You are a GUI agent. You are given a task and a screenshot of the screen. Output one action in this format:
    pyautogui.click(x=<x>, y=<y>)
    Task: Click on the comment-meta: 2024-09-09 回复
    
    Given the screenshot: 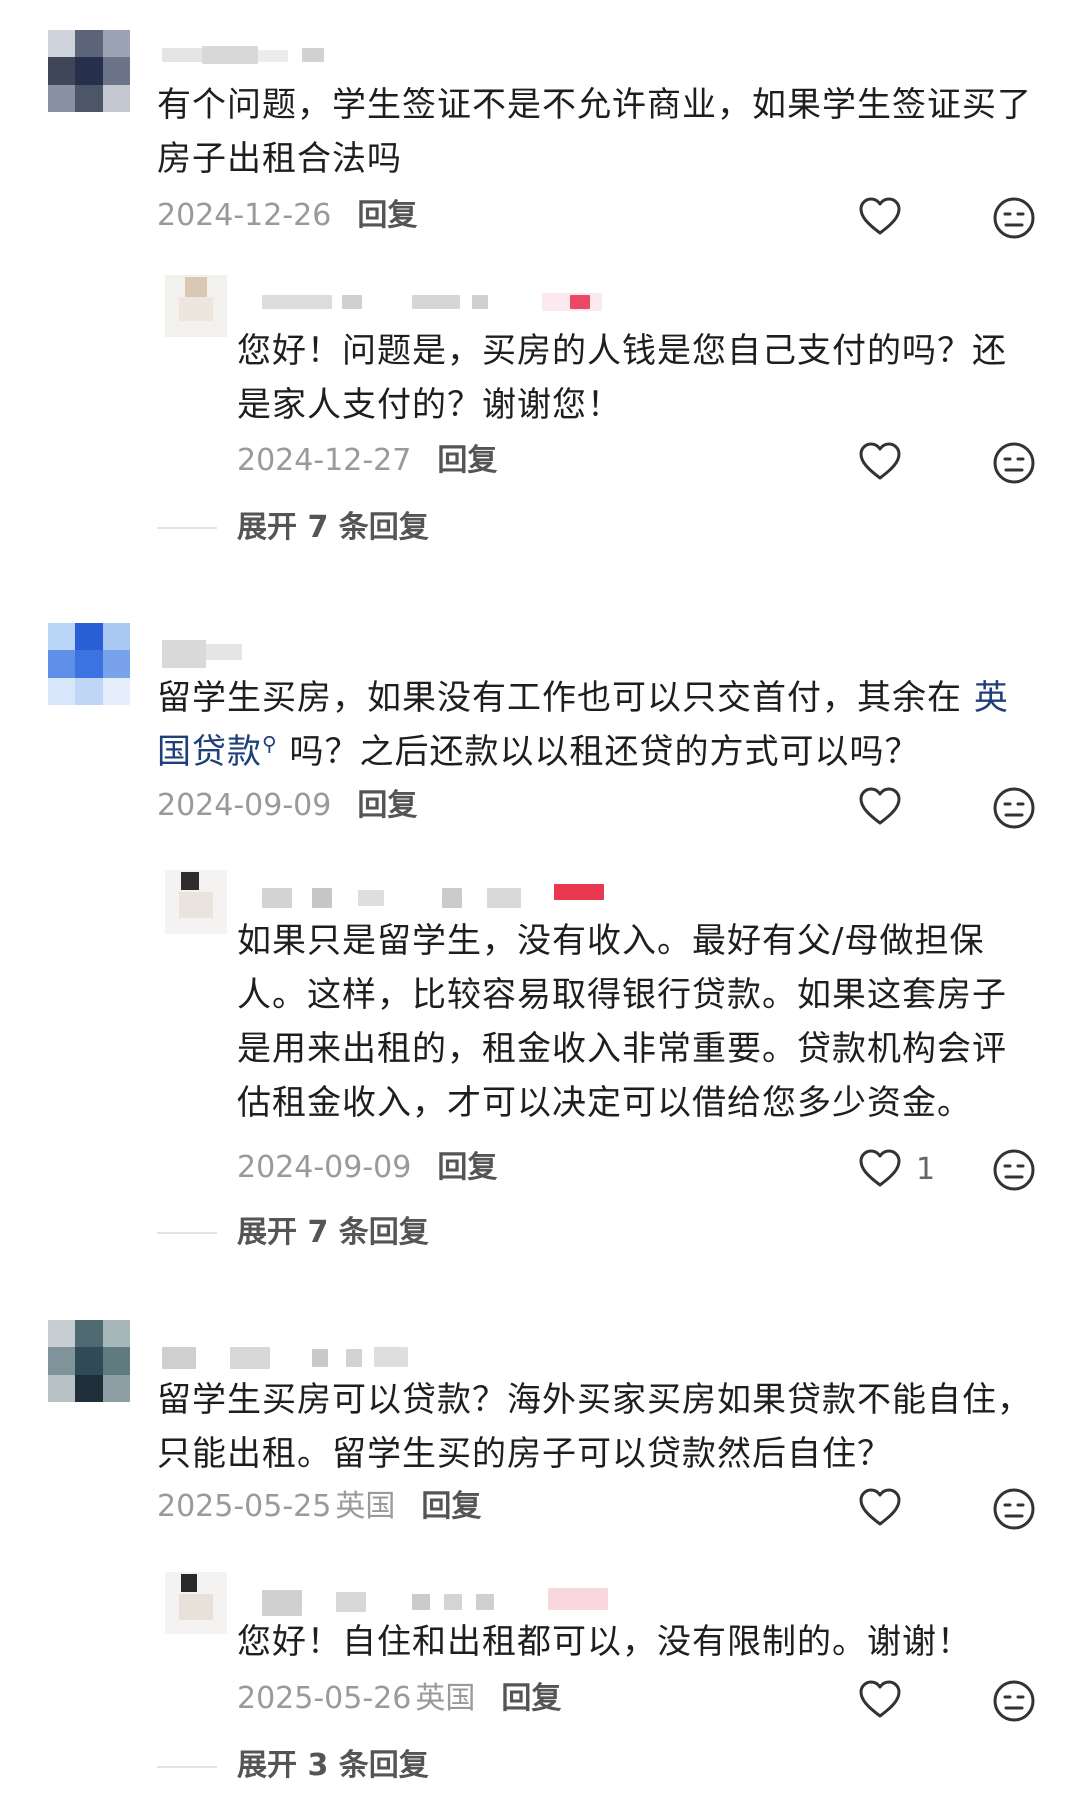 What is the action you would take?
    pyautogui.click(x=287, y=806)
    